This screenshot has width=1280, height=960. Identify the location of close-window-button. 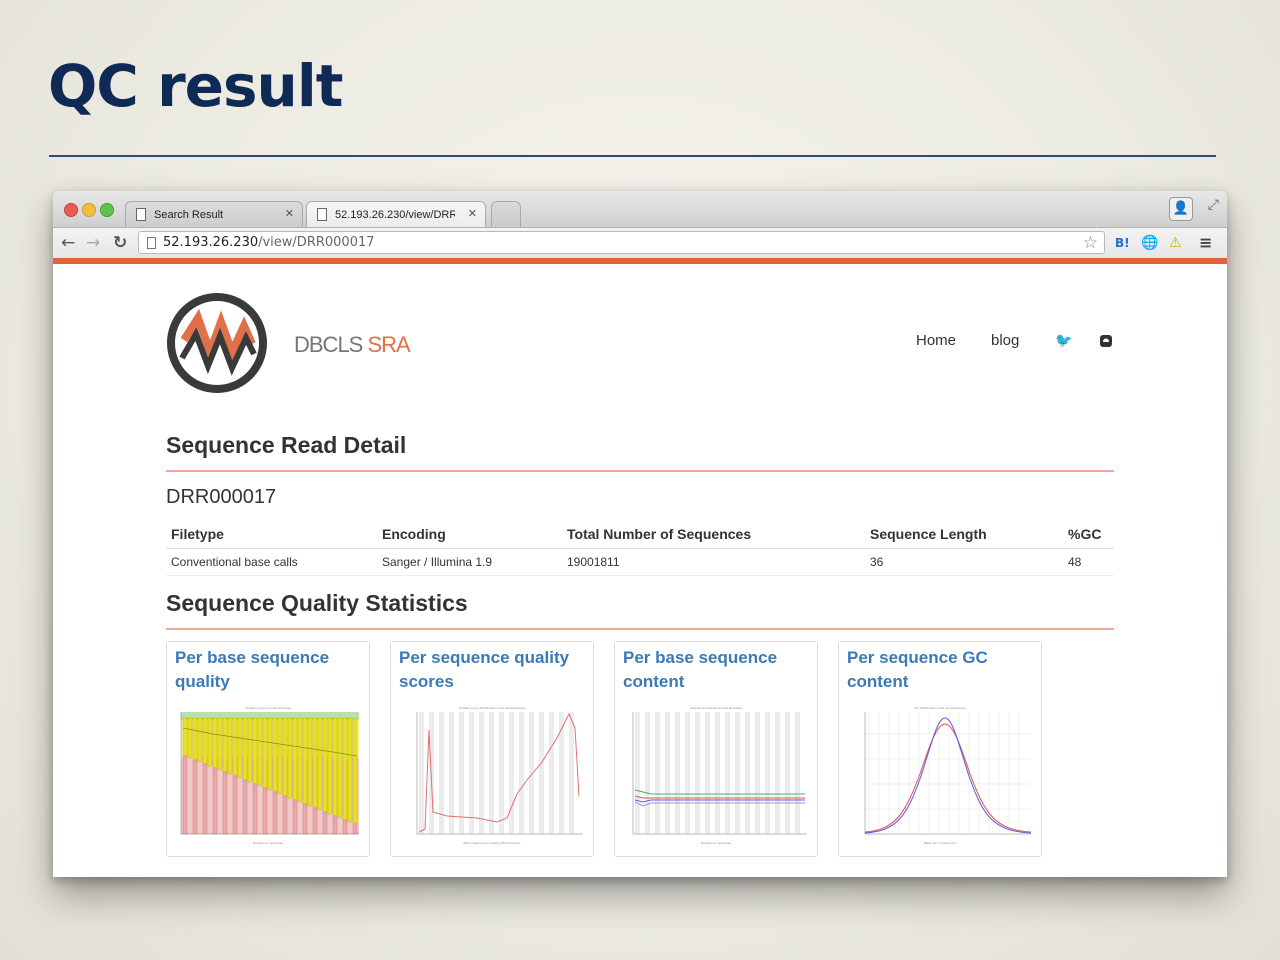
(71, 210).